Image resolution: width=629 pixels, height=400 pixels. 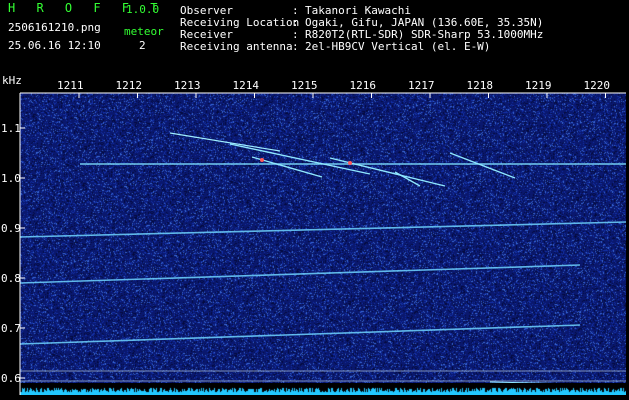 What do you see at coordinates (363, 85) in the screenshot?
I see `x-tick-label: 1216` at bounding box center [363, 85].